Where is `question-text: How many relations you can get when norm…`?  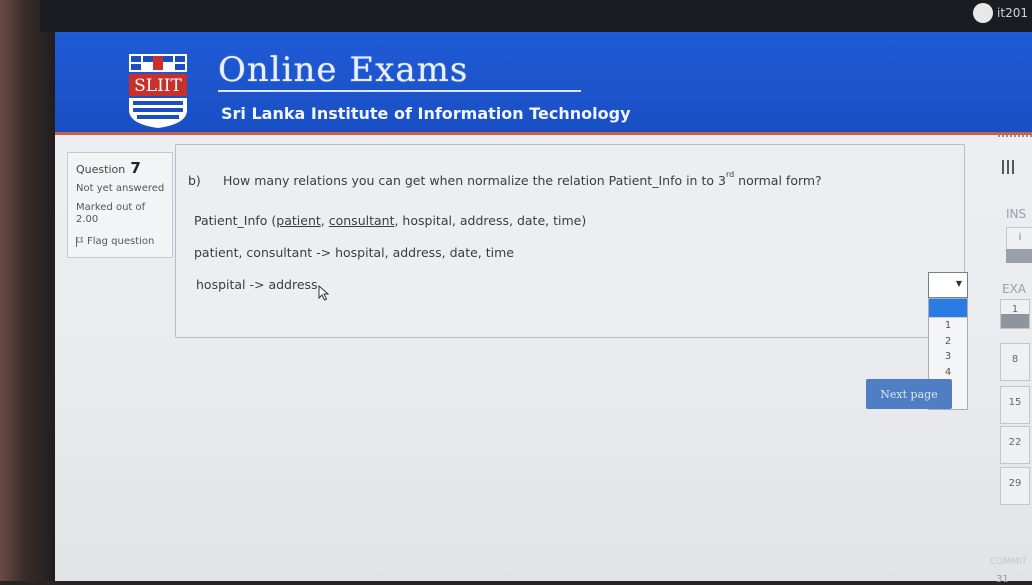 question-text: How many relations you can get when norm… is located at coordinates (522, 179).